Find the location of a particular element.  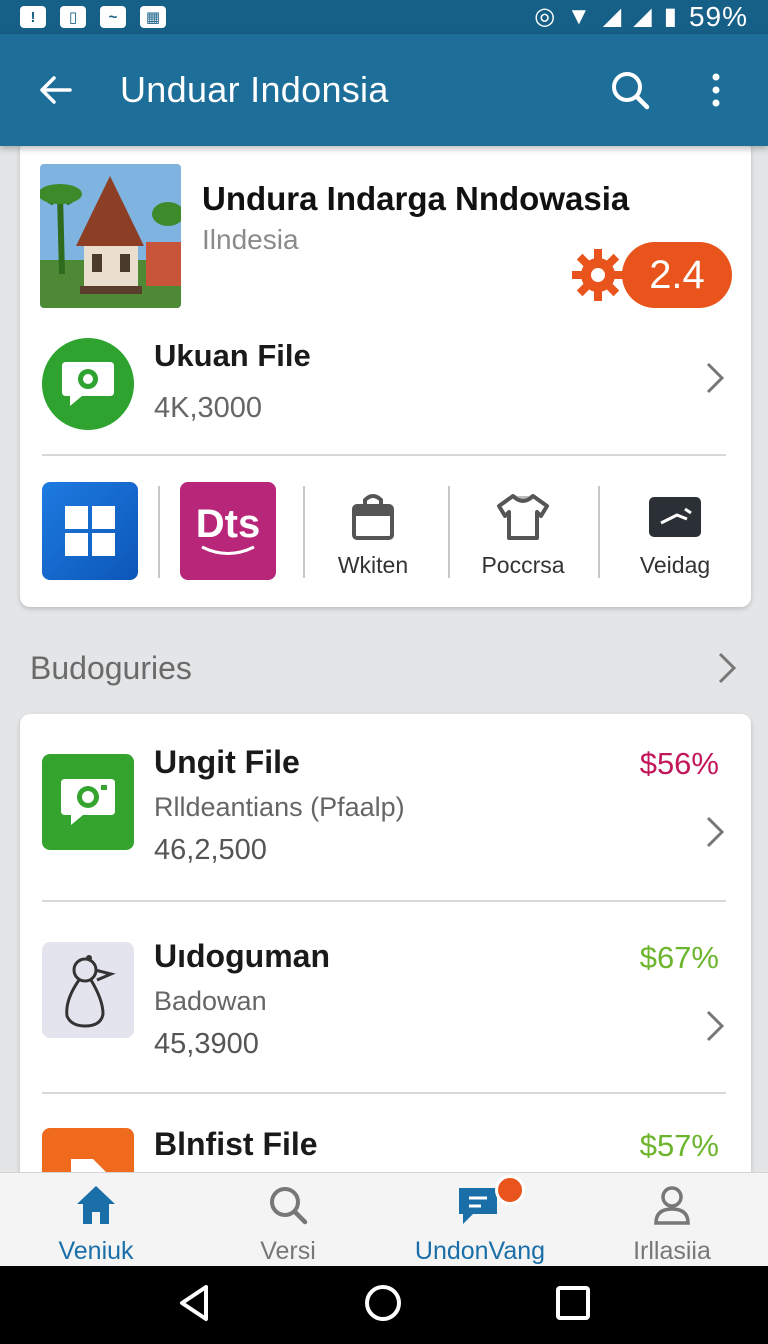

signal-icon: ◢ is located at coordinates (612, 16).